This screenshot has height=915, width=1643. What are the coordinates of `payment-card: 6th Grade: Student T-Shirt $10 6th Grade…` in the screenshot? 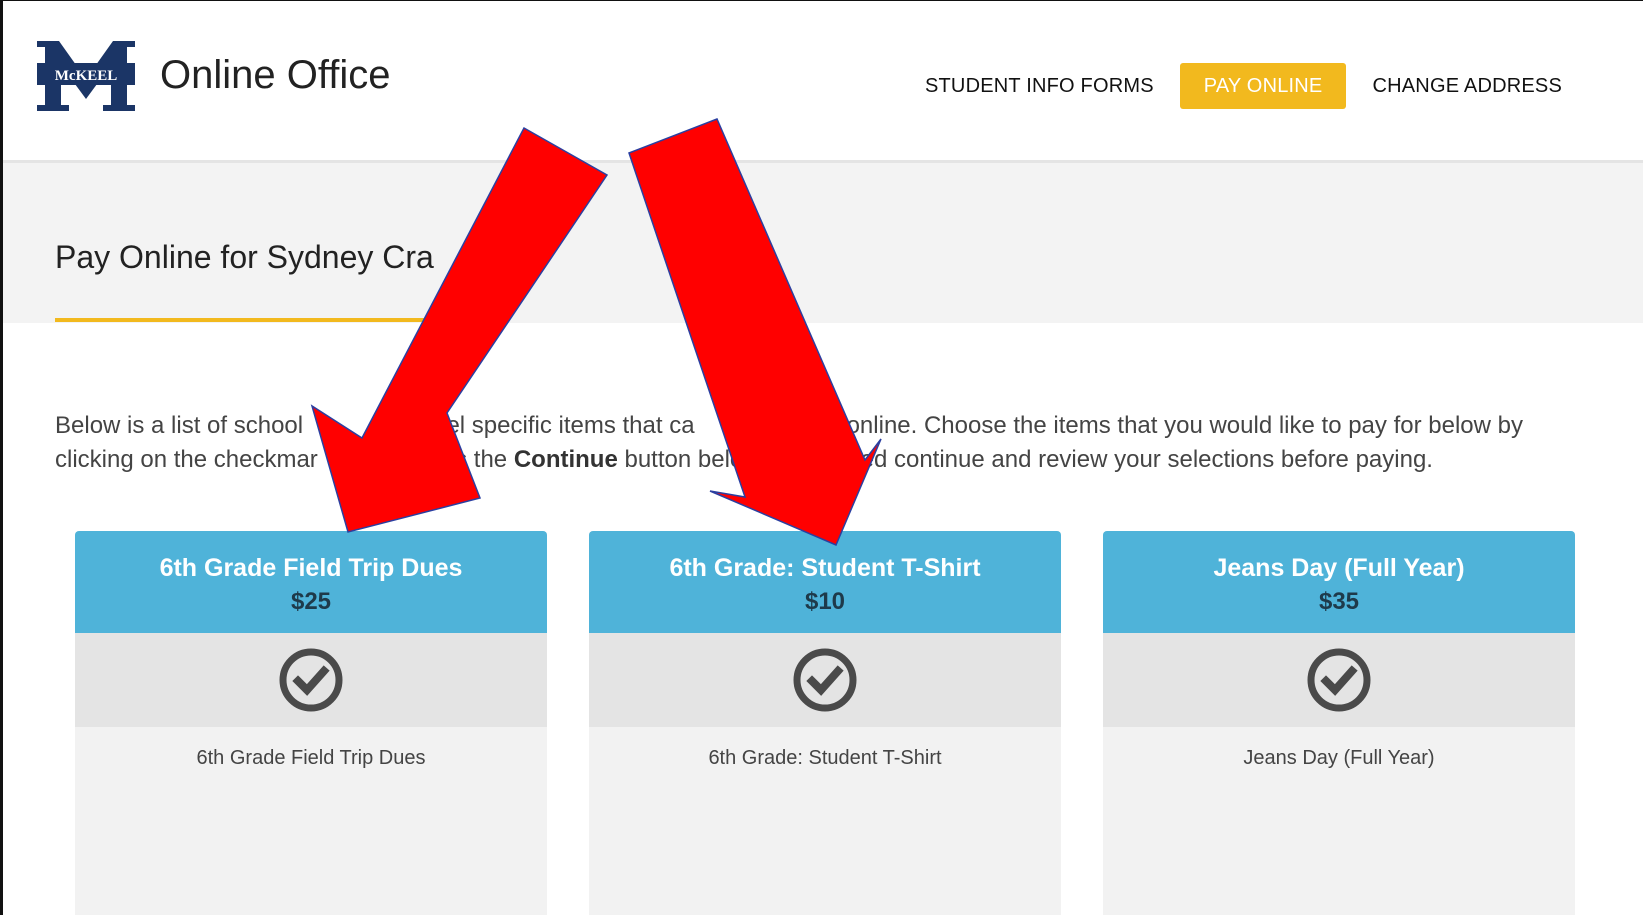 It's located at (825, 723).